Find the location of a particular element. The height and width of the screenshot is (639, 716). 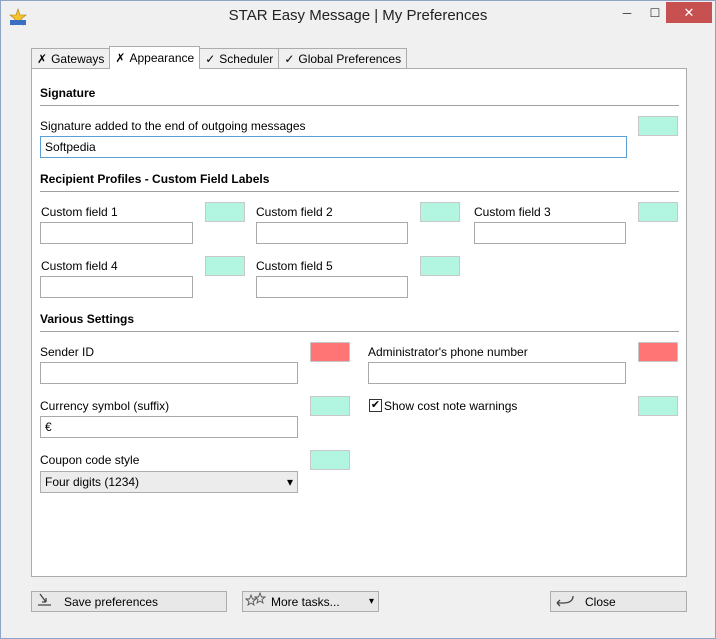

sender-id-label: Sender ID is located at coordinates (67, 352).